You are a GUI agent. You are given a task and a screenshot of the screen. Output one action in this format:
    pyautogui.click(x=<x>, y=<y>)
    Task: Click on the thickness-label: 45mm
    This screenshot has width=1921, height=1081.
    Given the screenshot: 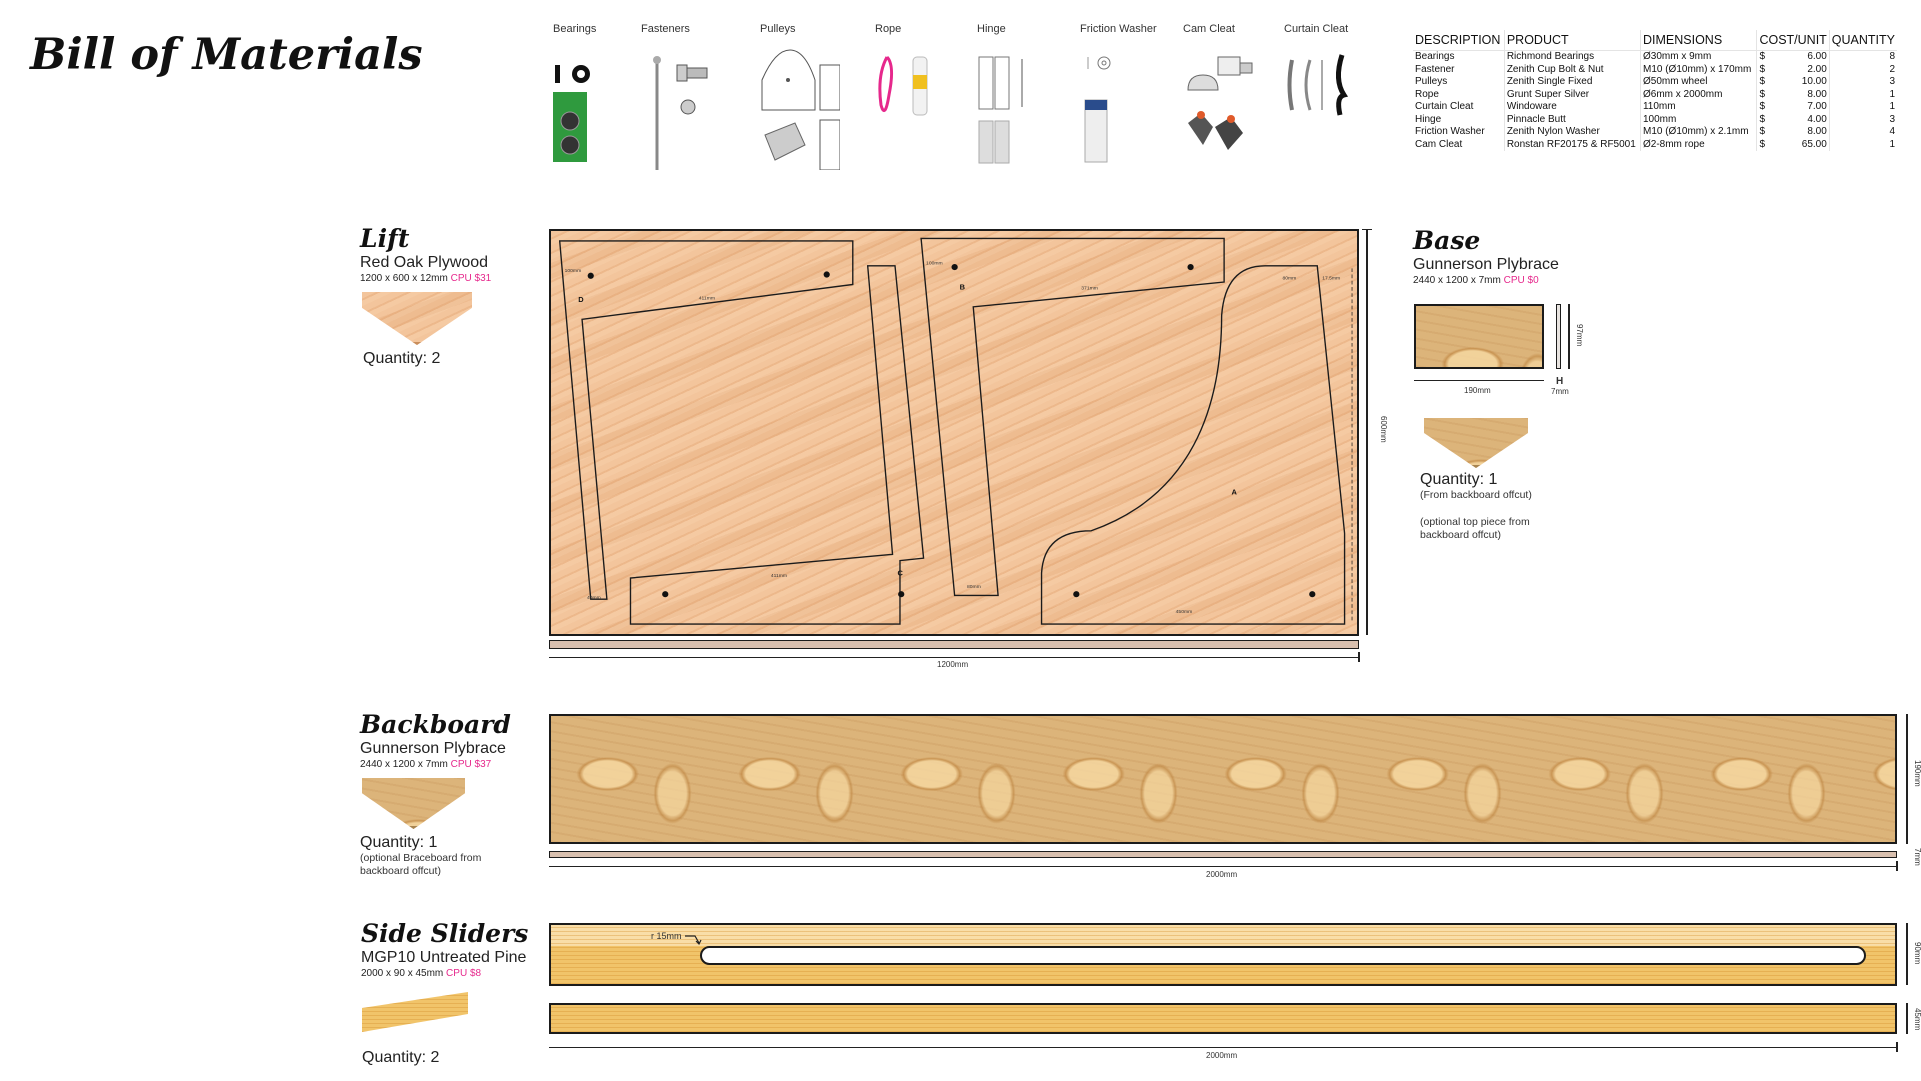 What is the action you would take?
    pyautogui.click(x=1917, y=1019)
    